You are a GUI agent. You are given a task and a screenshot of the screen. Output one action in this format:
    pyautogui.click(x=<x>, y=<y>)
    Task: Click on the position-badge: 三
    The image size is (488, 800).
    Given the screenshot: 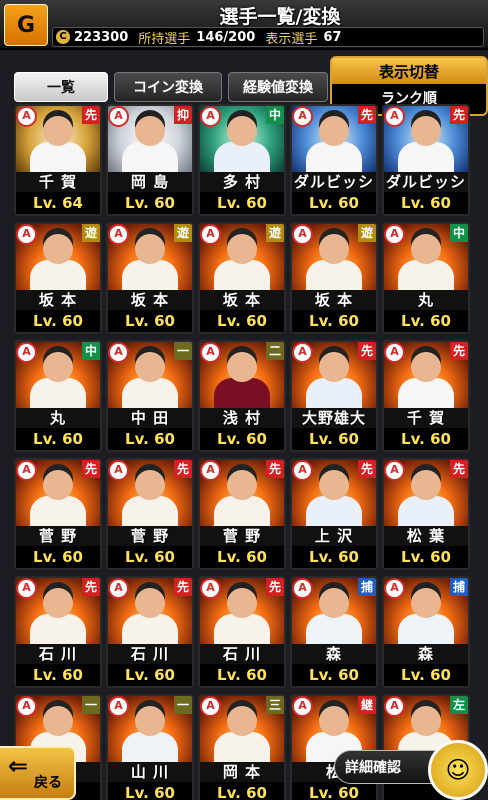 What is the action you would take?
    pyautogui.click(x=275, y=705)
    